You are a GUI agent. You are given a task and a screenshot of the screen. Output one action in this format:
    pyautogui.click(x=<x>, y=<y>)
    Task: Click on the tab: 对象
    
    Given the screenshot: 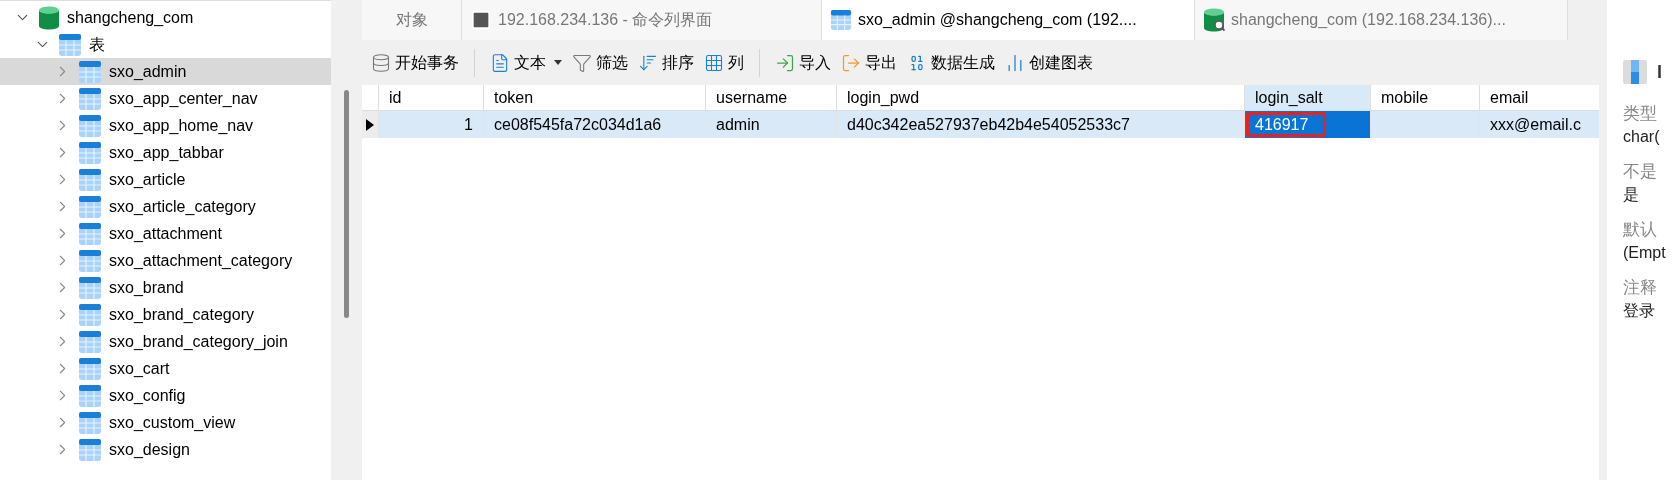 What is the action you would take?
    pyautogui.click(x=412, y=20)
    